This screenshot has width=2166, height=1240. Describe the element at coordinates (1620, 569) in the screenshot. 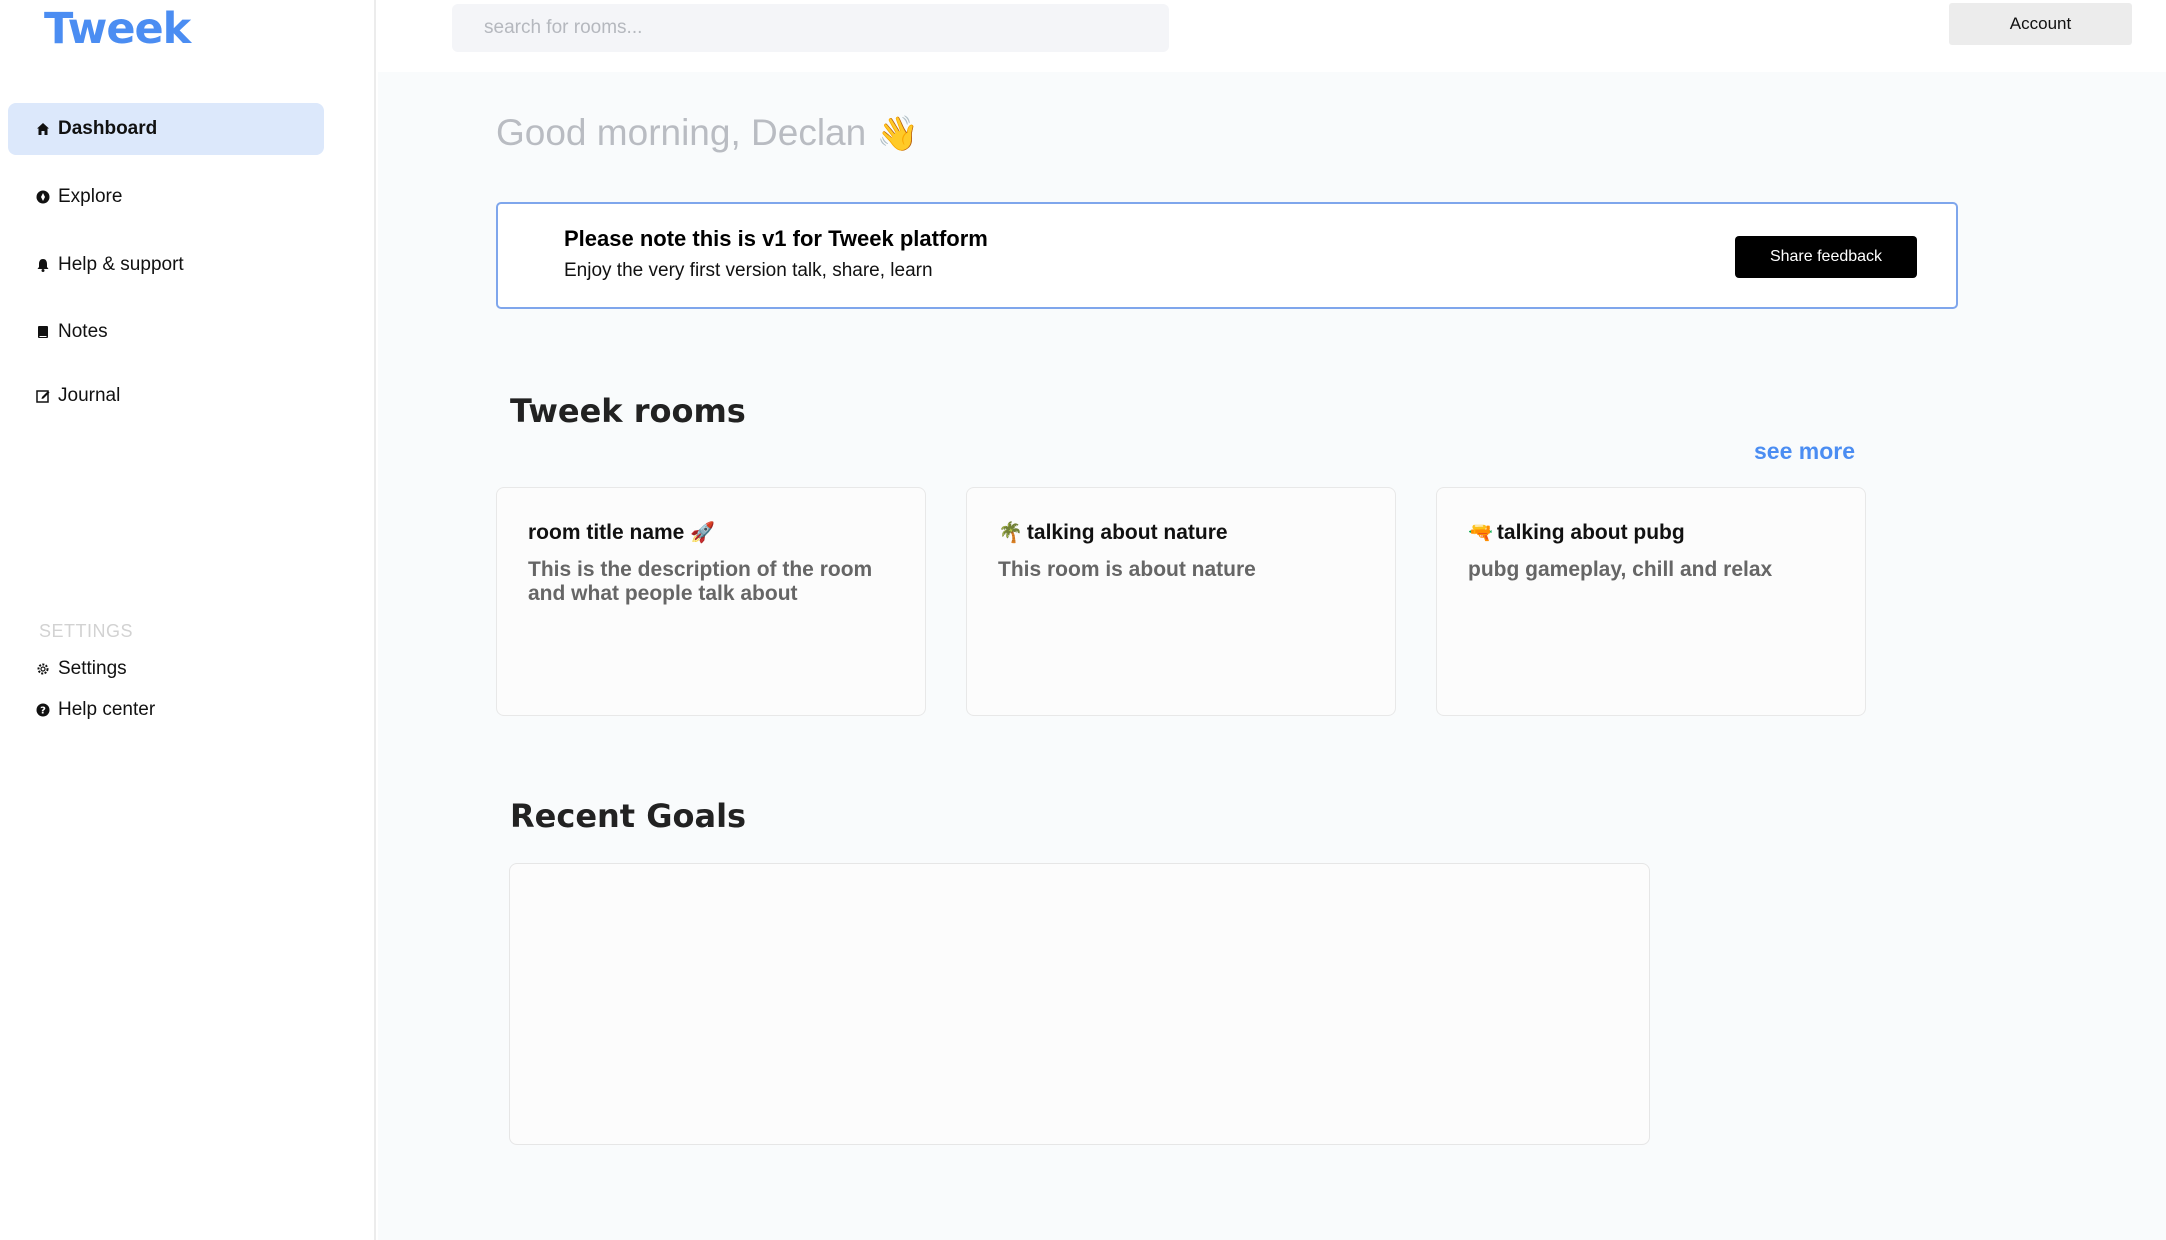

I see `room-description: pubg gameplay, chill and relax` at that location.